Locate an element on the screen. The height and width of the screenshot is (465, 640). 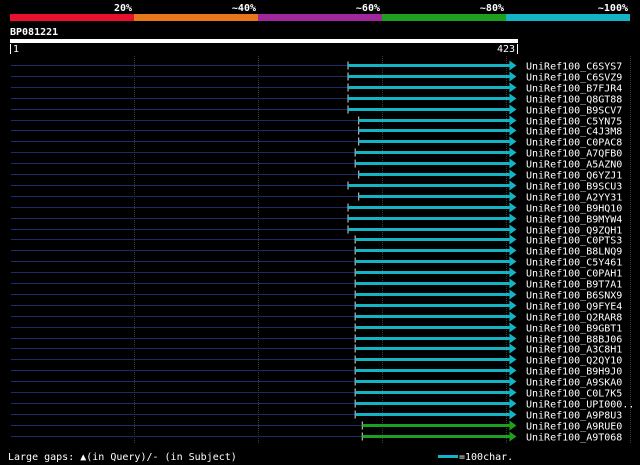
hit-row: UniRef100_A2YY31 is located at coordinates (316, 197).